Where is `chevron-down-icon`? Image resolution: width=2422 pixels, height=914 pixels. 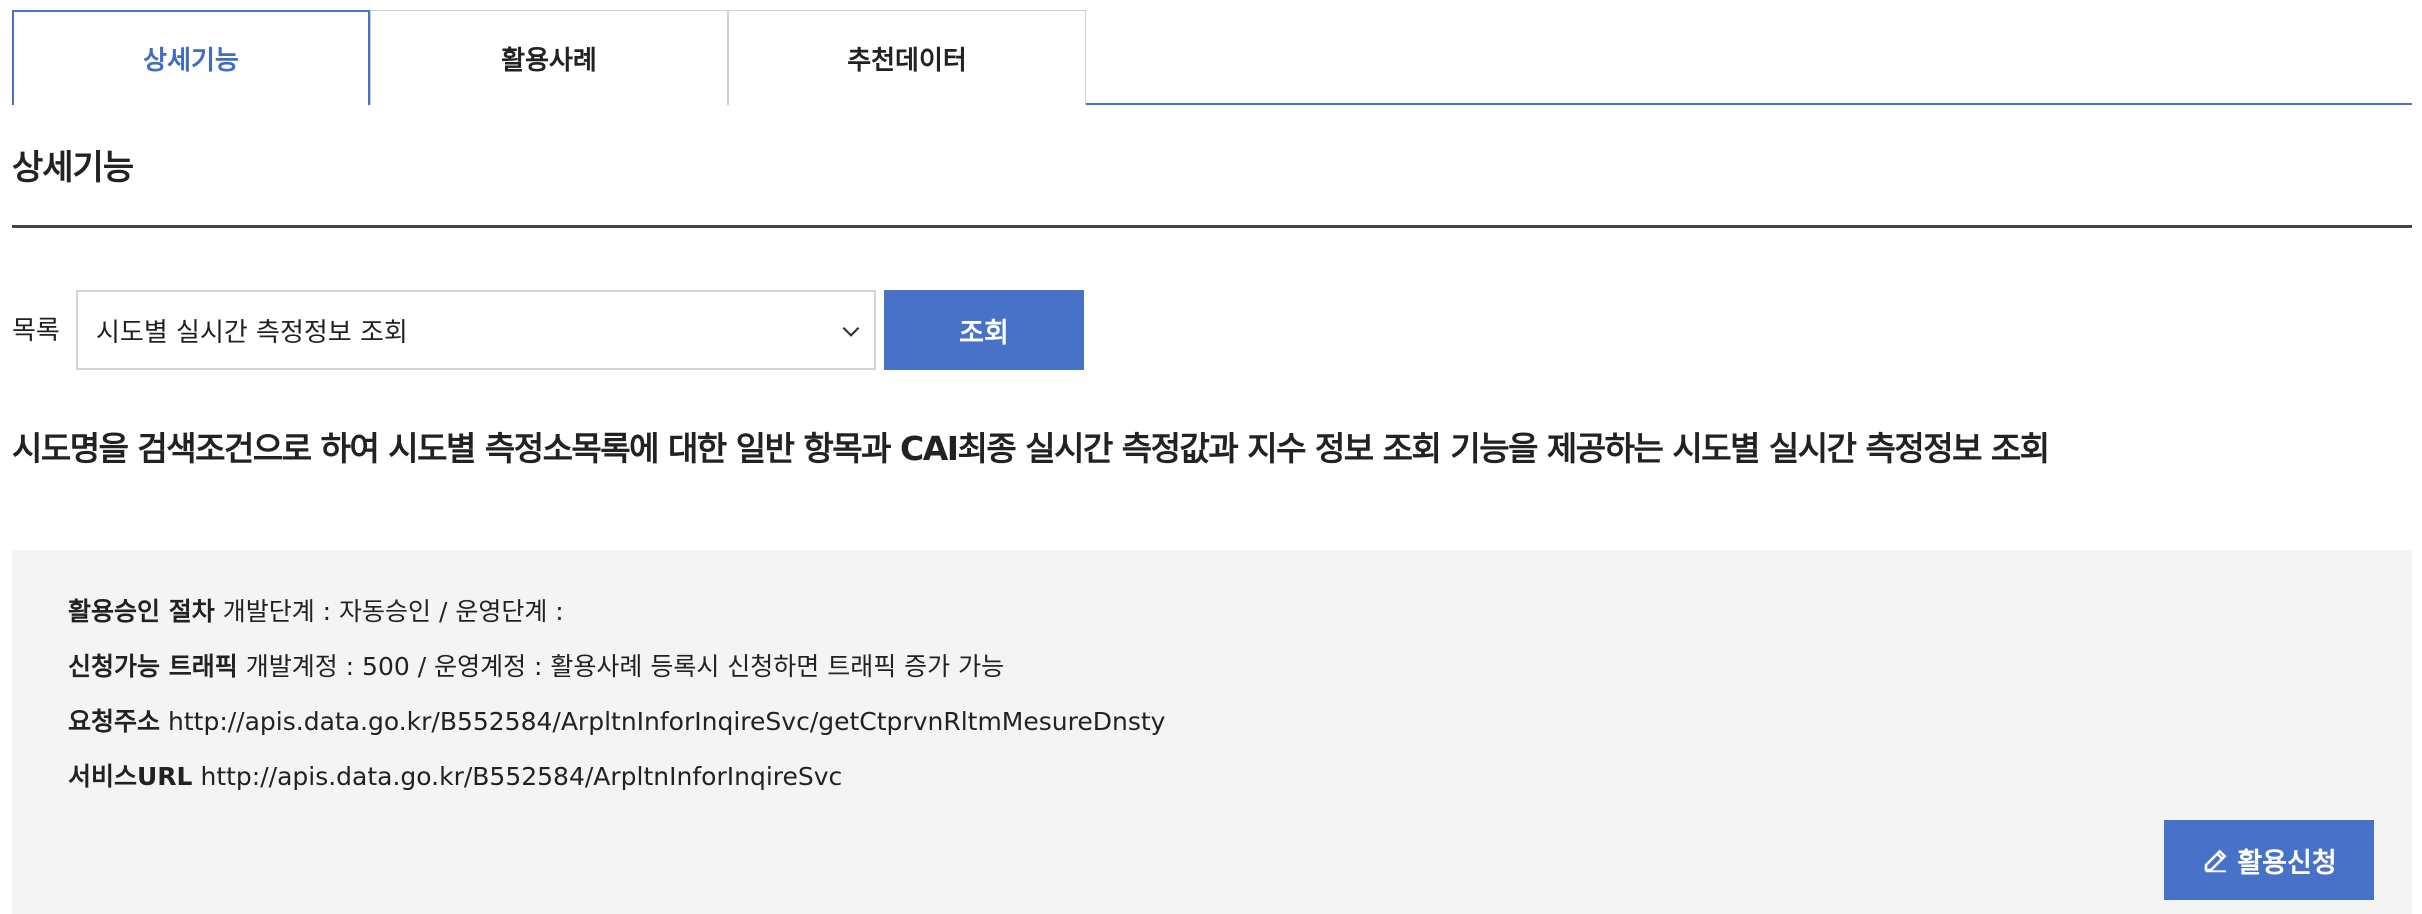
chevron-down-icon is located at coordinates (851, 331).